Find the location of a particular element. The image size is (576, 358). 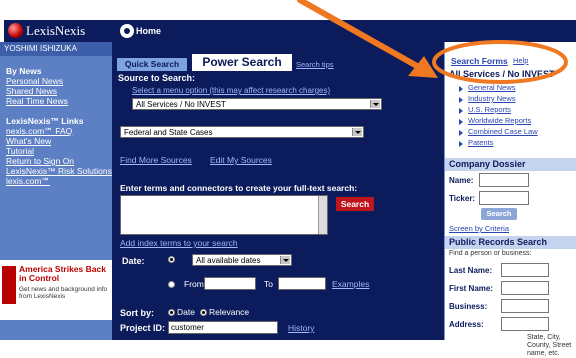

form-link-patents: Patents is located at coordinates (498, 142).